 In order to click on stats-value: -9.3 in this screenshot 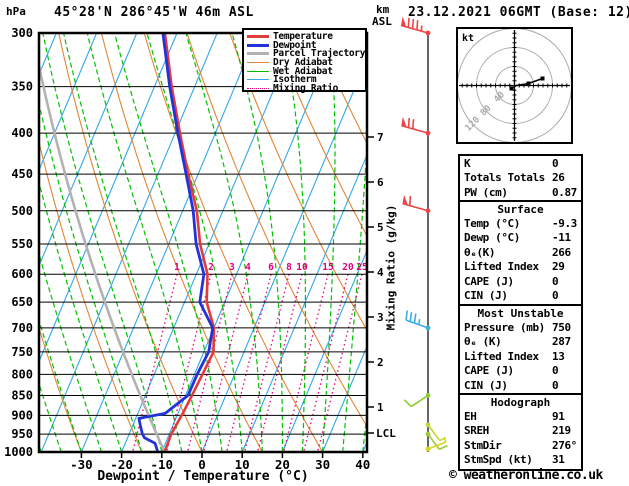, I will do `click(564, 223)`.